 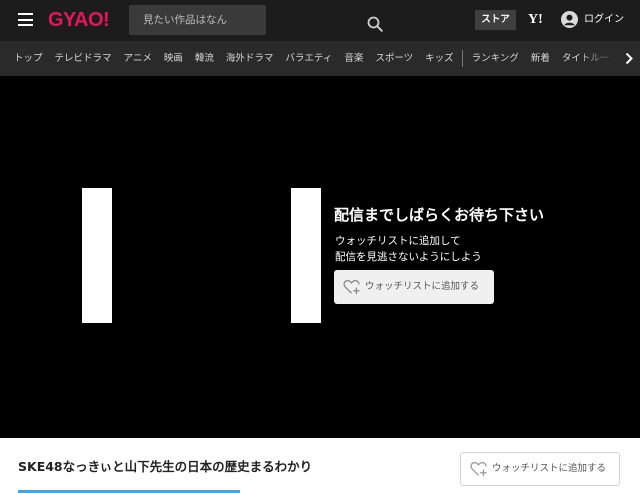 I want to click on header: GYAO! ストア Y! ログイン, so click(x=320, y=20).